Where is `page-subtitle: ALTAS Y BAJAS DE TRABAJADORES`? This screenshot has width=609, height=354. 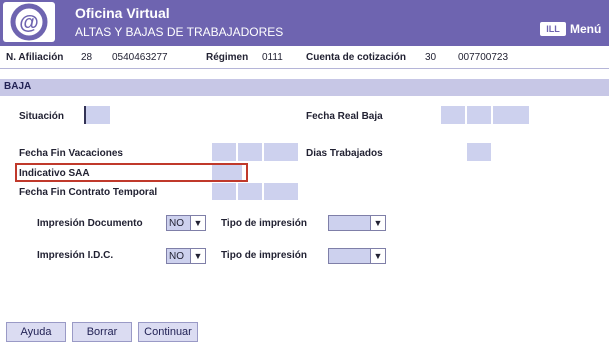 page-subtitle: ALTAS Y BAJAS DE TRABAJADORES is located at coordinates (179, 32).